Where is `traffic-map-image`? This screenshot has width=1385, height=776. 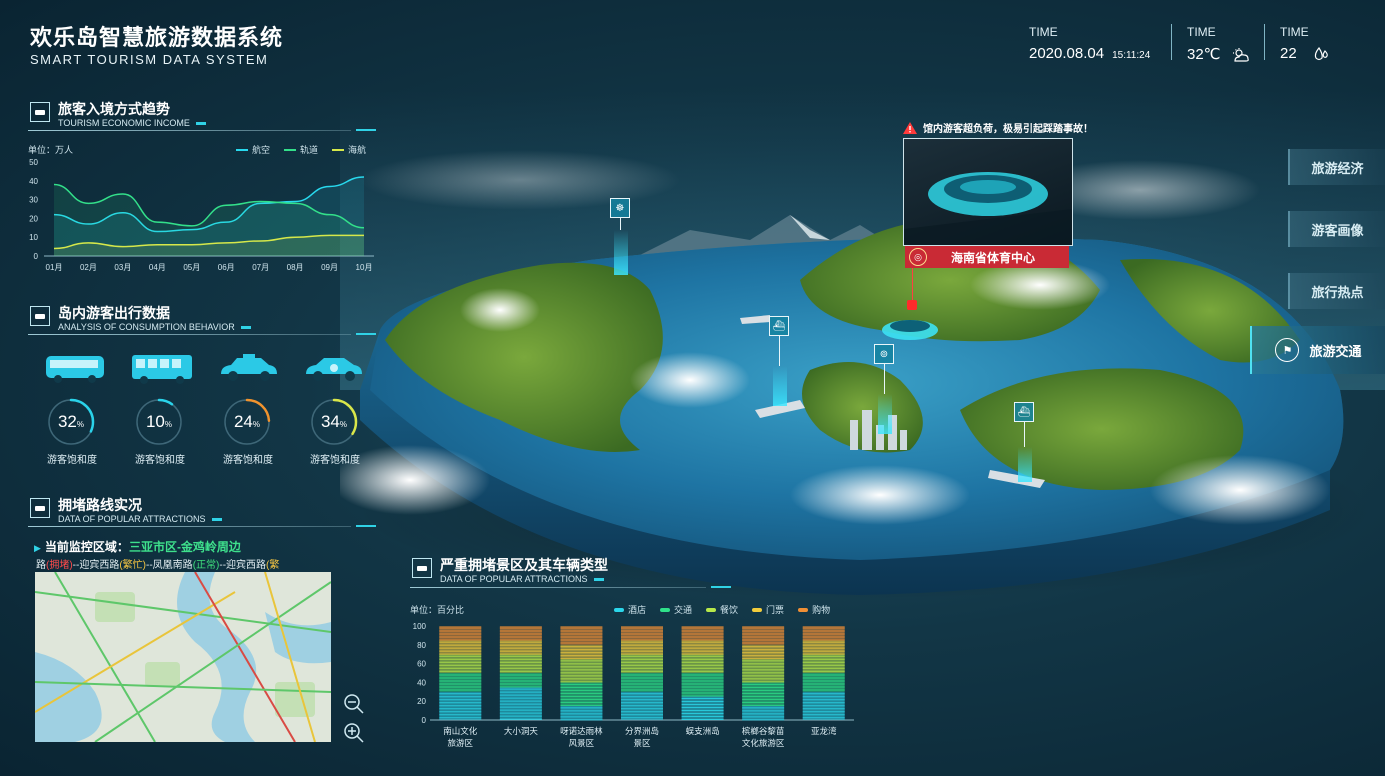 traffic-map-image is located at coordinates (183, 657).